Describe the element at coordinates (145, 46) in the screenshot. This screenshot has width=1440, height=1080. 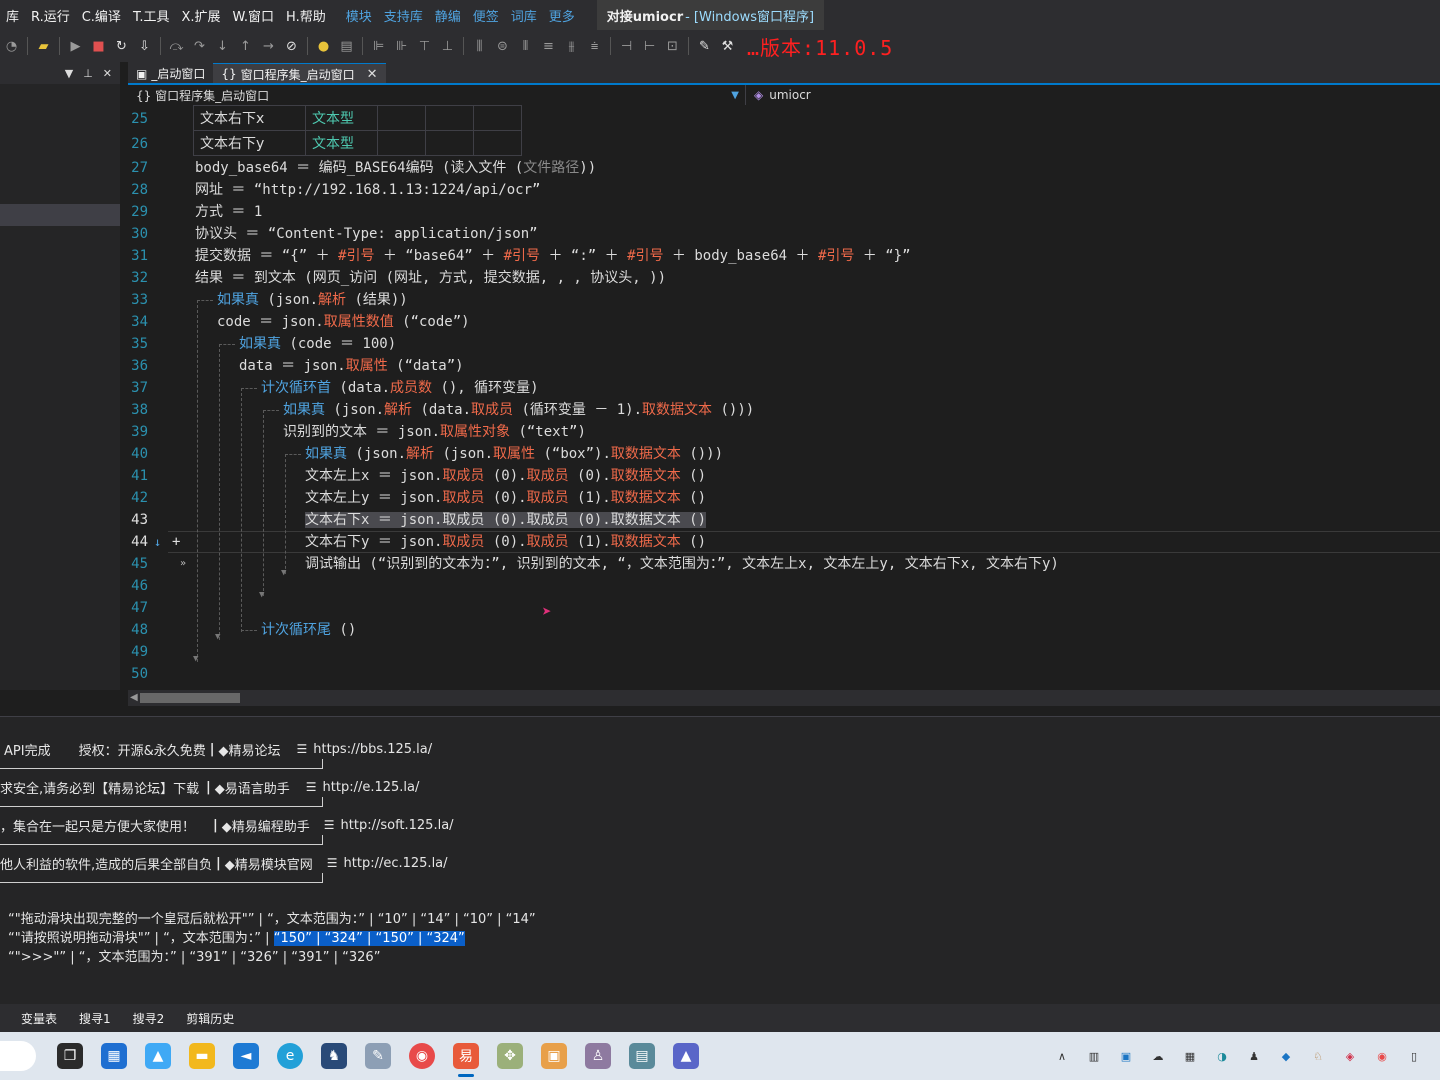
I see `compile-icon: ⇩` at that location.